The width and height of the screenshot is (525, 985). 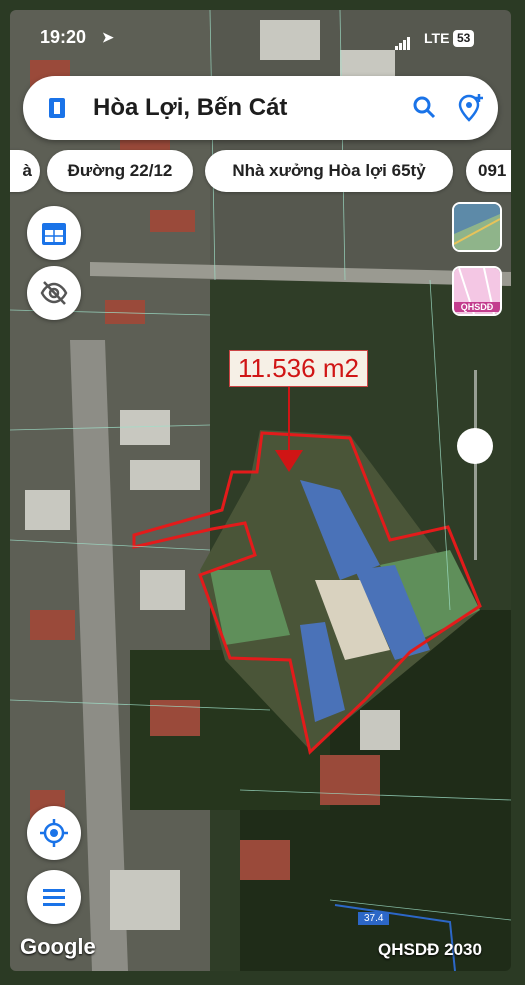 I want to click on search-icon, so click(x=424, y=107).